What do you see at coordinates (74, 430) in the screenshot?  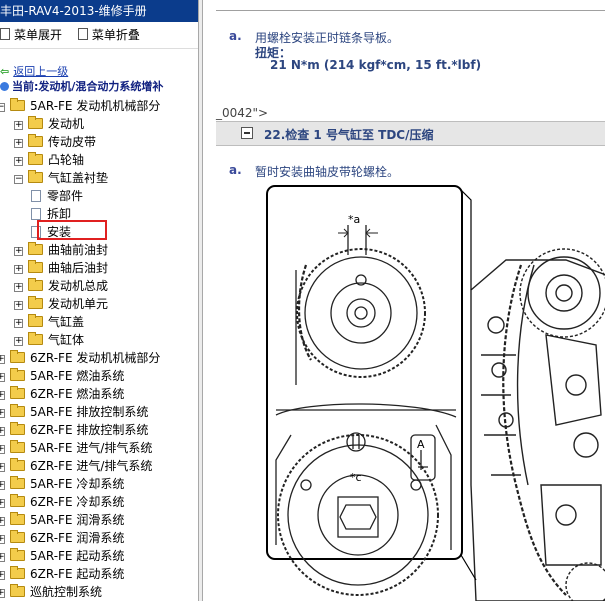 I see `tree-item: +6ZR-FE 排放控制系统` at bounding box center [74, 430].